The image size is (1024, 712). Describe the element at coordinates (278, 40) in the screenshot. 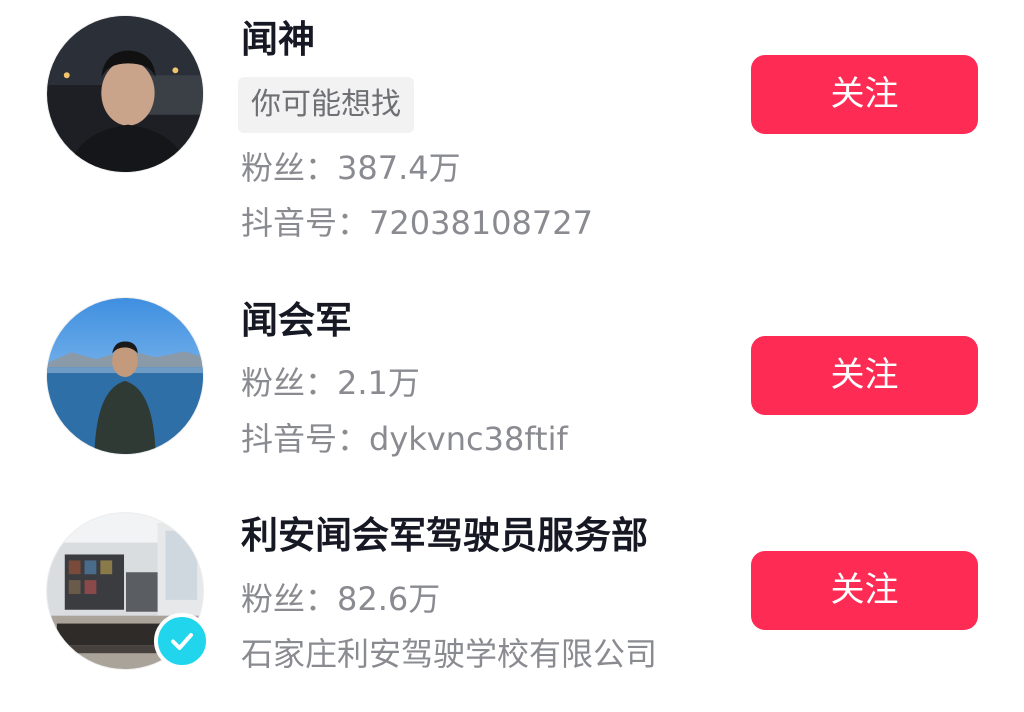

I see `user-name: 闻神` at that location.